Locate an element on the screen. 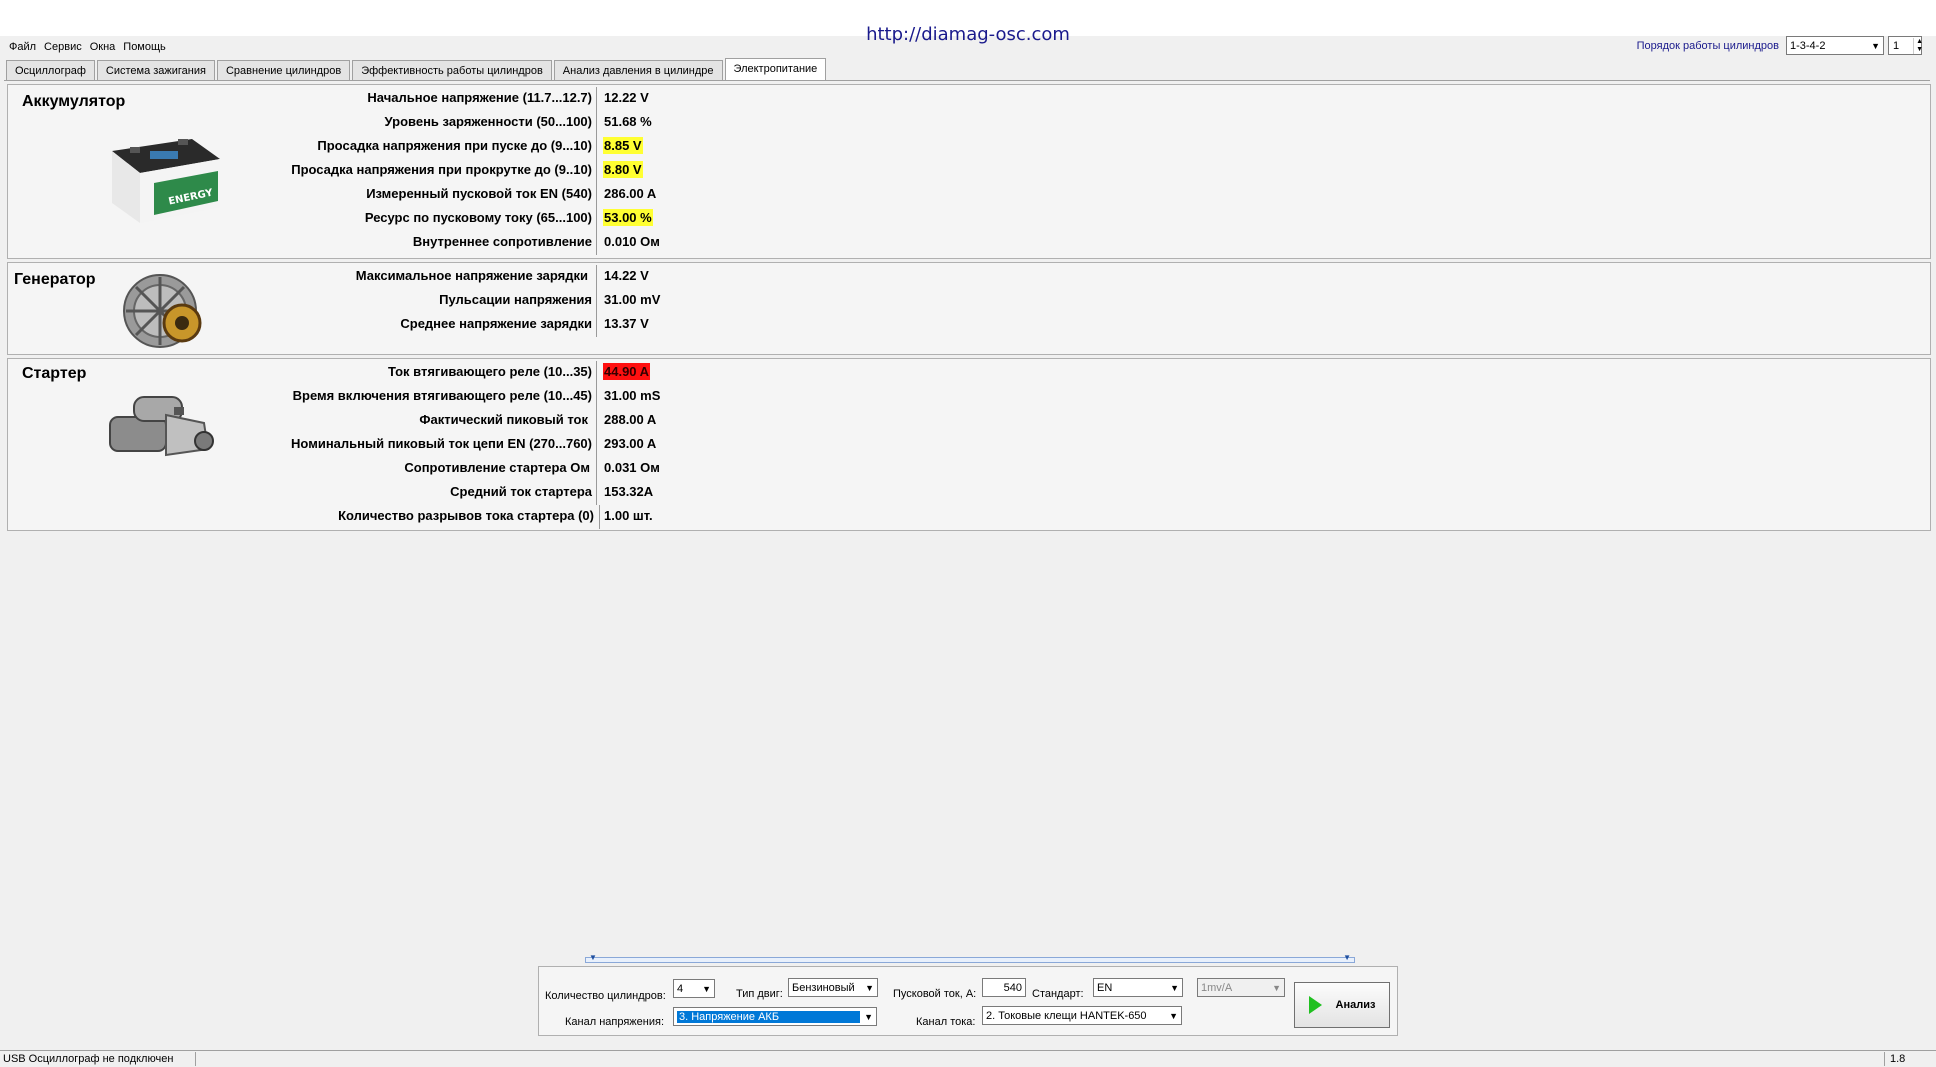 This screenshot has height=1067, width=1936. cyl-count-select: 4 ▼ is located at coordinates (694, 988).